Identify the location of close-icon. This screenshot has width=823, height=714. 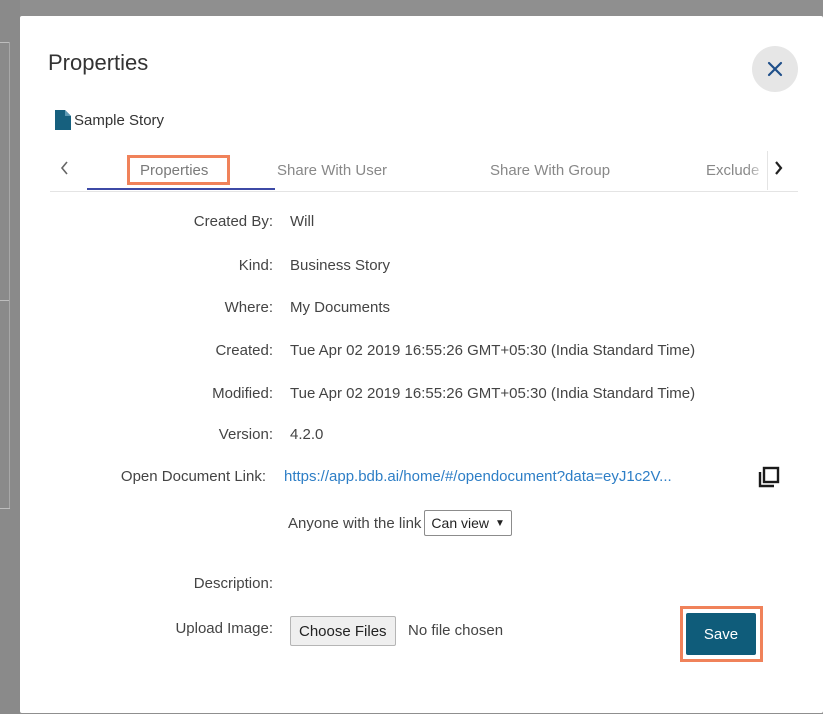
(775, 69).